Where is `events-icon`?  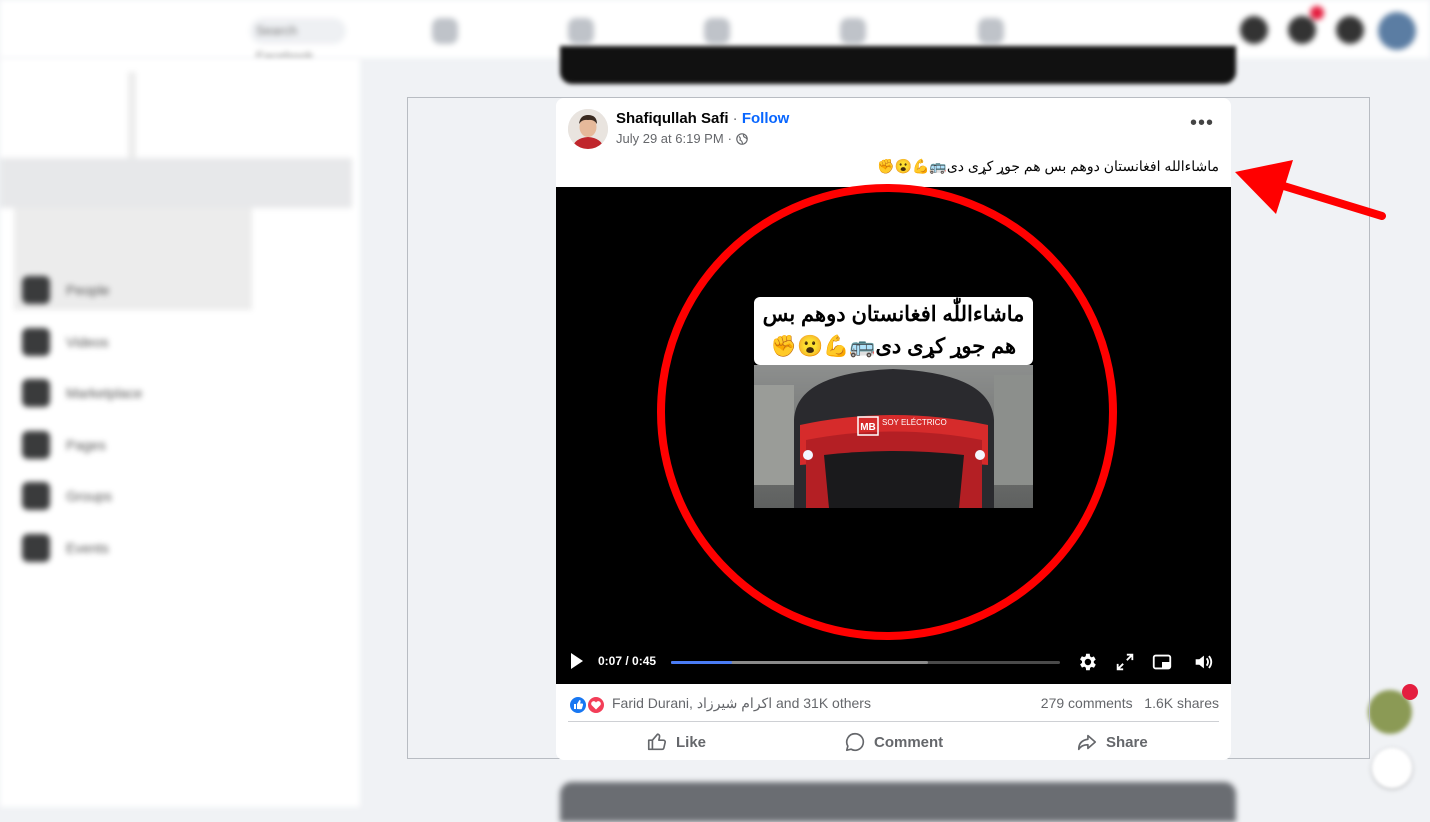
events-icon is located at coordinates (36, 548).